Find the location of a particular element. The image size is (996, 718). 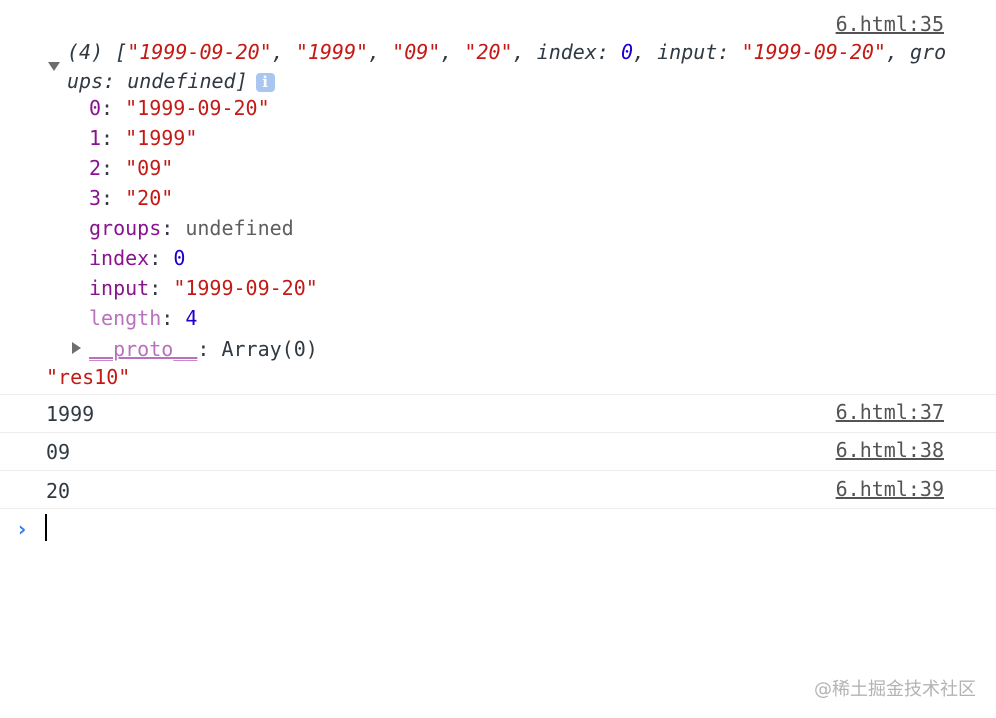

console-input is located at coordinates (510, 528).